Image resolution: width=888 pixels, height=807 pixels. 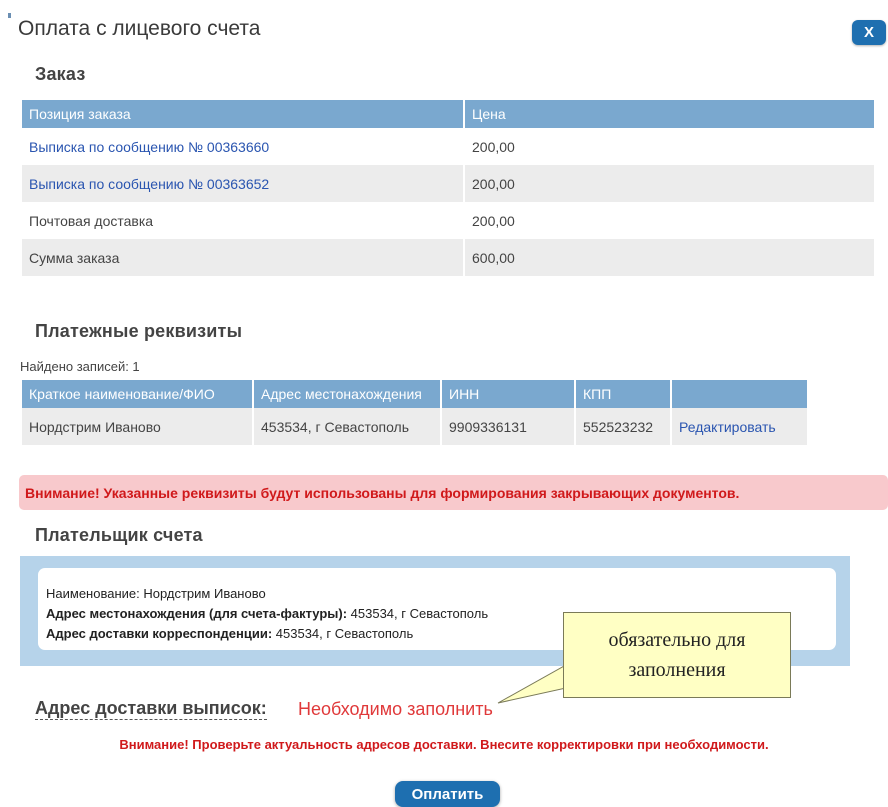 What do you see at coordinates (677, 670) in the screenshot?
I see `tooltip-line-2: заполнения` at bounding box center [677, 670].